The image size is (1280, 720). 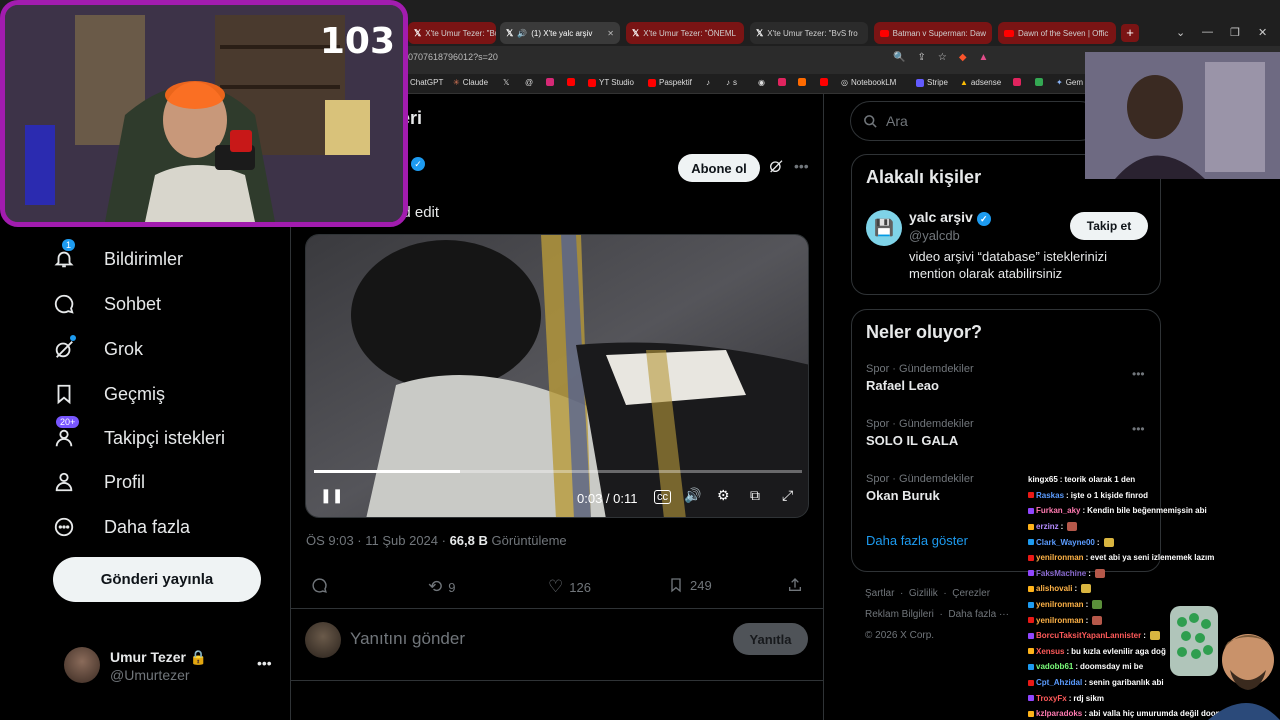 What do you see at coordinates (761, 82) in the screenshot?
I see `chrome-icon: ◉` at bounding box center [761, 82].